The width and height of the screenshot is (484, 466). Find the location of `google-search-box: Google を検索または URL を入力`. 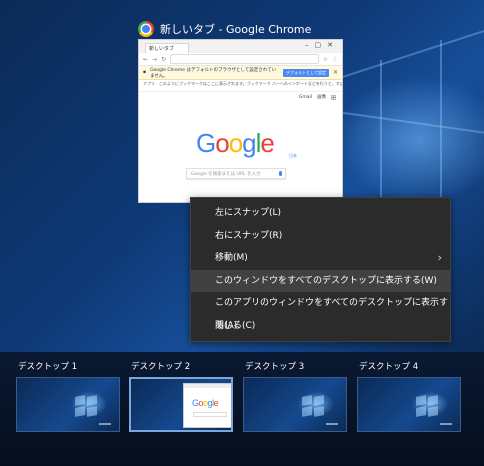

google-search-box: Google を検索または URL を入力 is located at coordinates (236, 173).